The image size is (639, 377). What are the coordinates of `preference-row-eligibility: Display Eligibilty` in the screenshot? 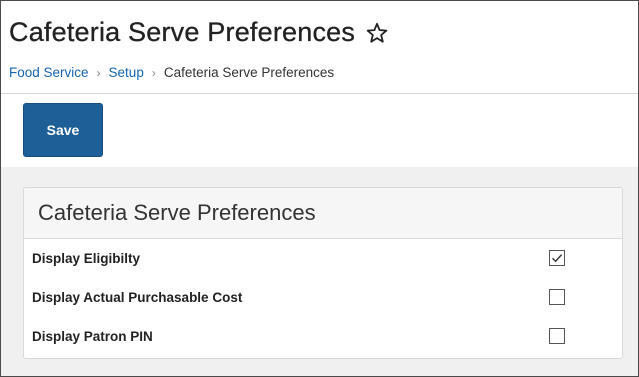 It's located at (323, 258).